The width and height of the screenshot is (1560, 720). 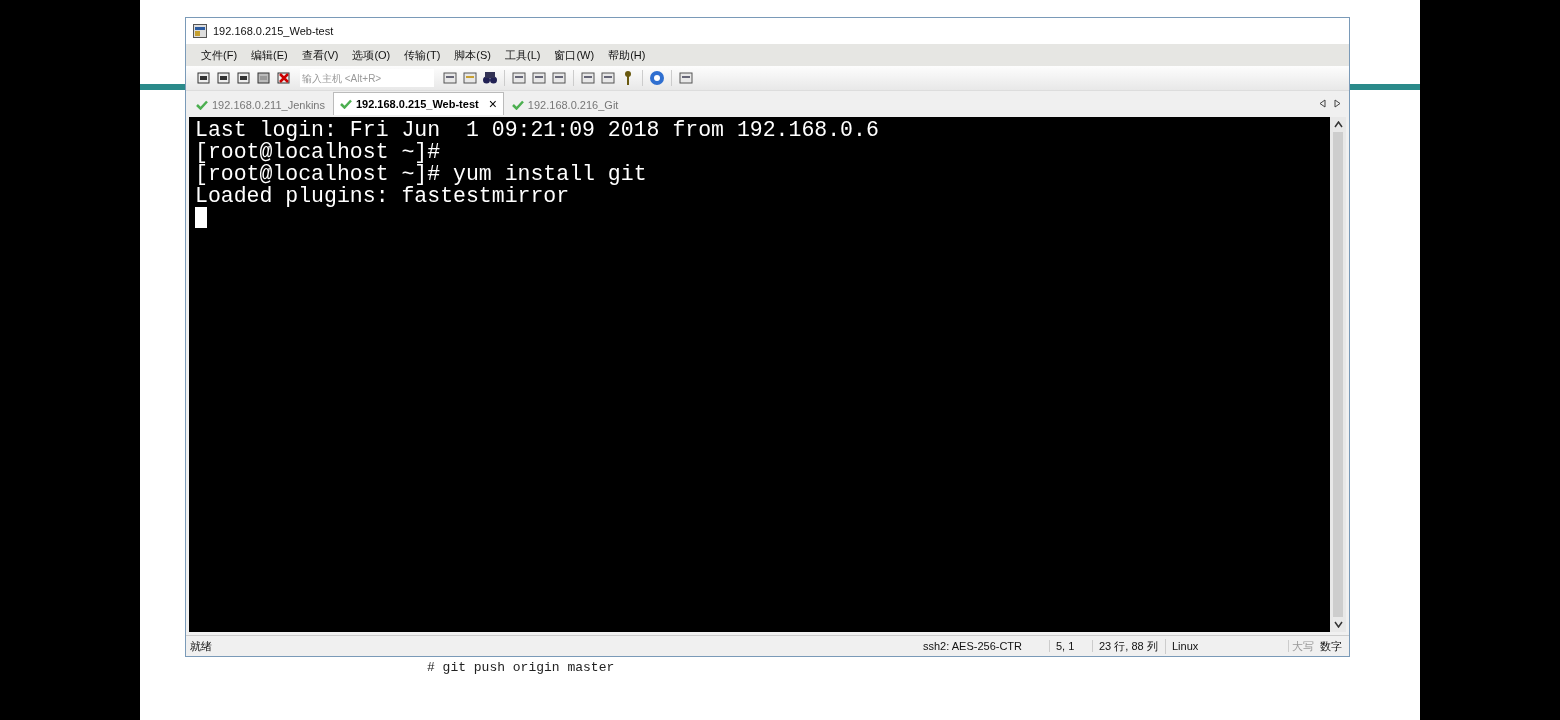 I want to click on text-cursor, so click(x=201, y=217).